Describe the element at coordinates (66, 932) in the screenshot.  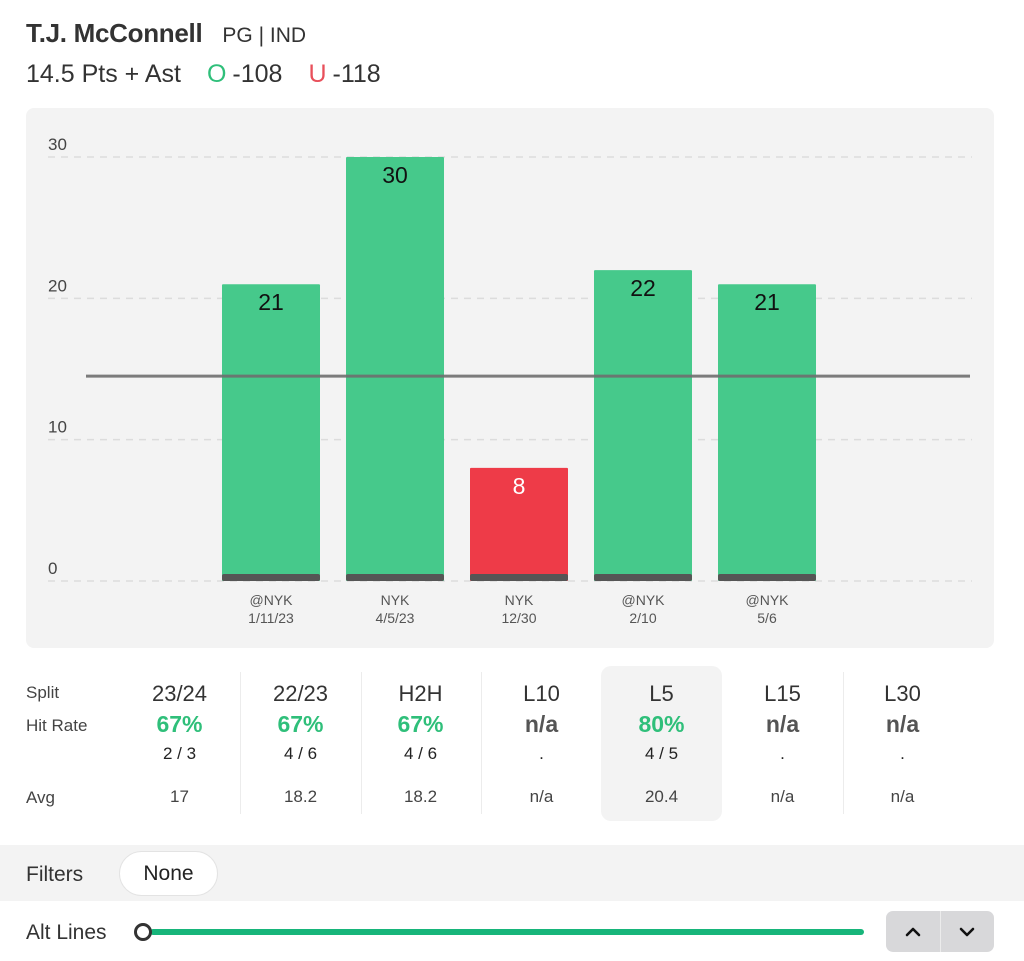
I see `alt-lines-label: Alt Lines` at that location.